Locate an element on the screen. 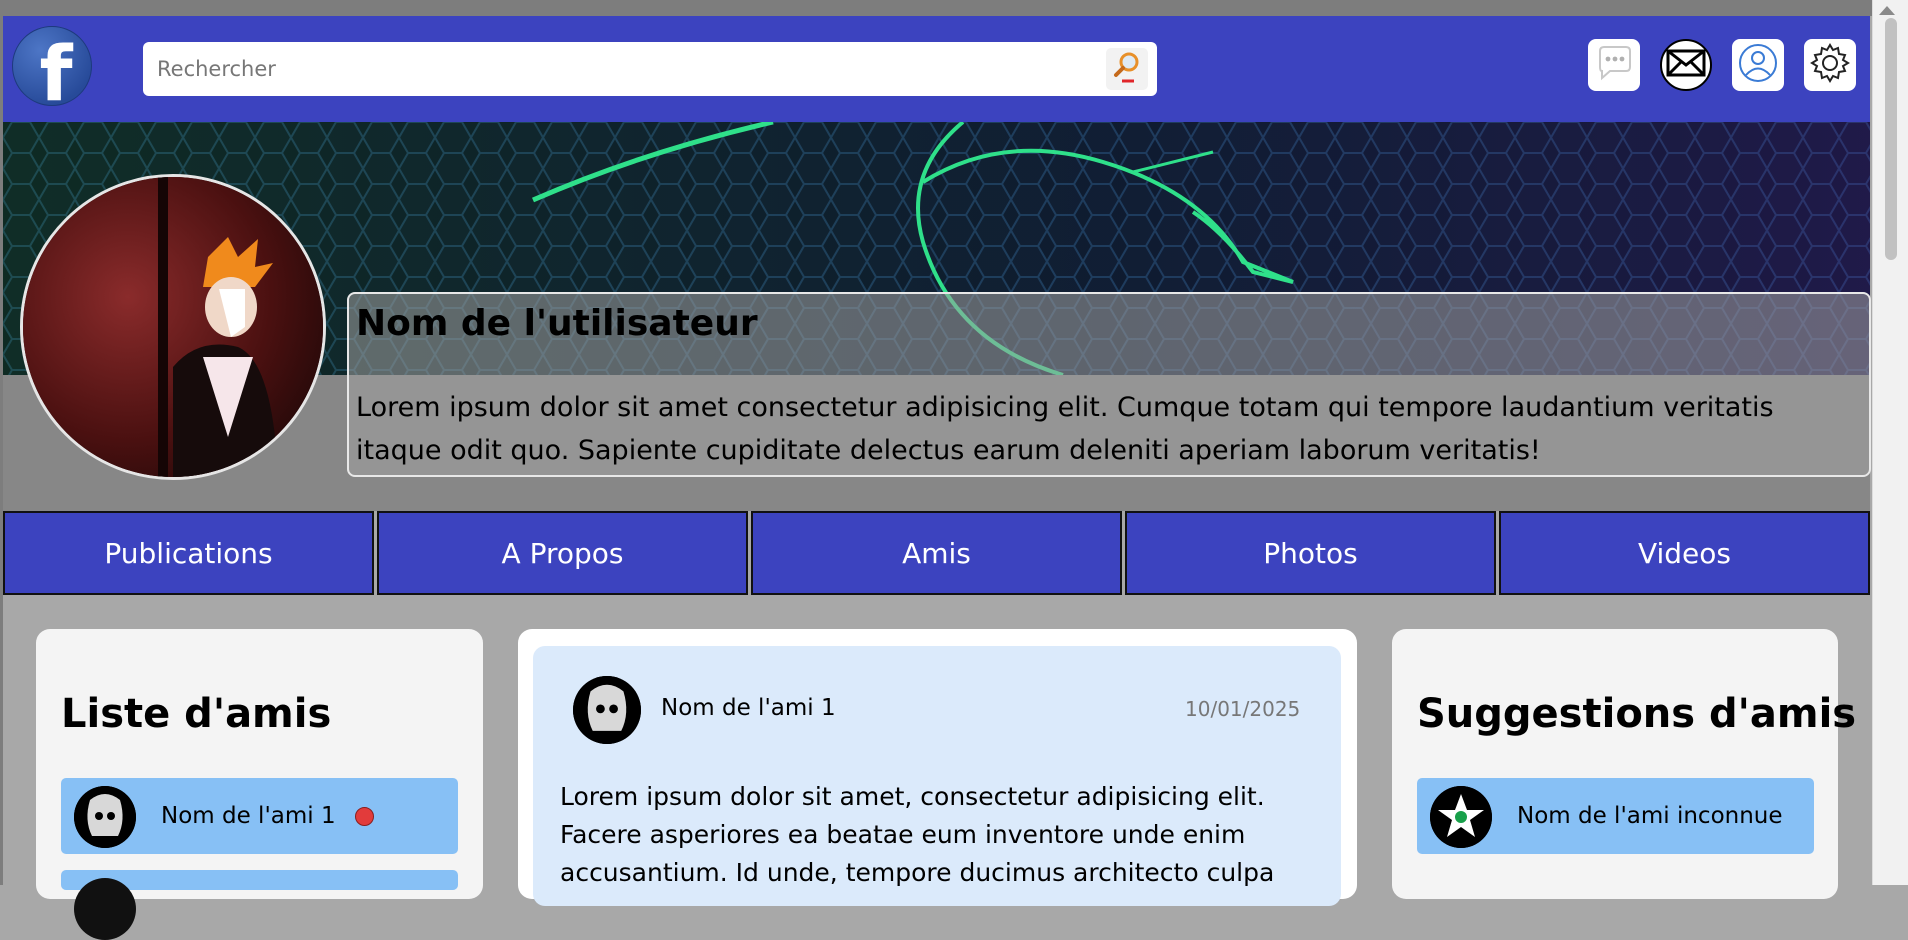 The height and width of the screenshot is (940, 1908). avatar-image is located at coordinates (173, 327).